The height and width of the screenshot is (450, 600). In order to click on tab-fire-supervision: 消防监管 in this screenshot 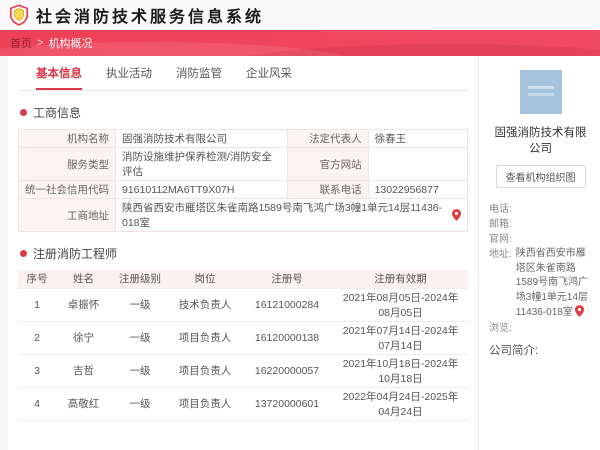, I will do `click(199, 77)`.